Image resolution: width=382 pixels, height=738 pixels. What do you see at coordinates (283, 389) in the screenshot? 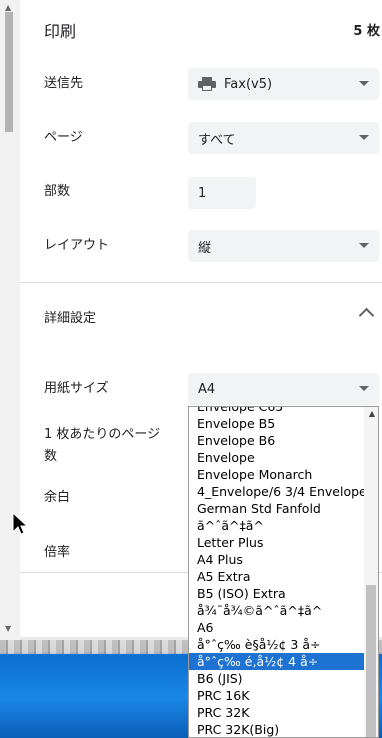
I see `paper-size-select: A4` at bounding box center [283, 389].